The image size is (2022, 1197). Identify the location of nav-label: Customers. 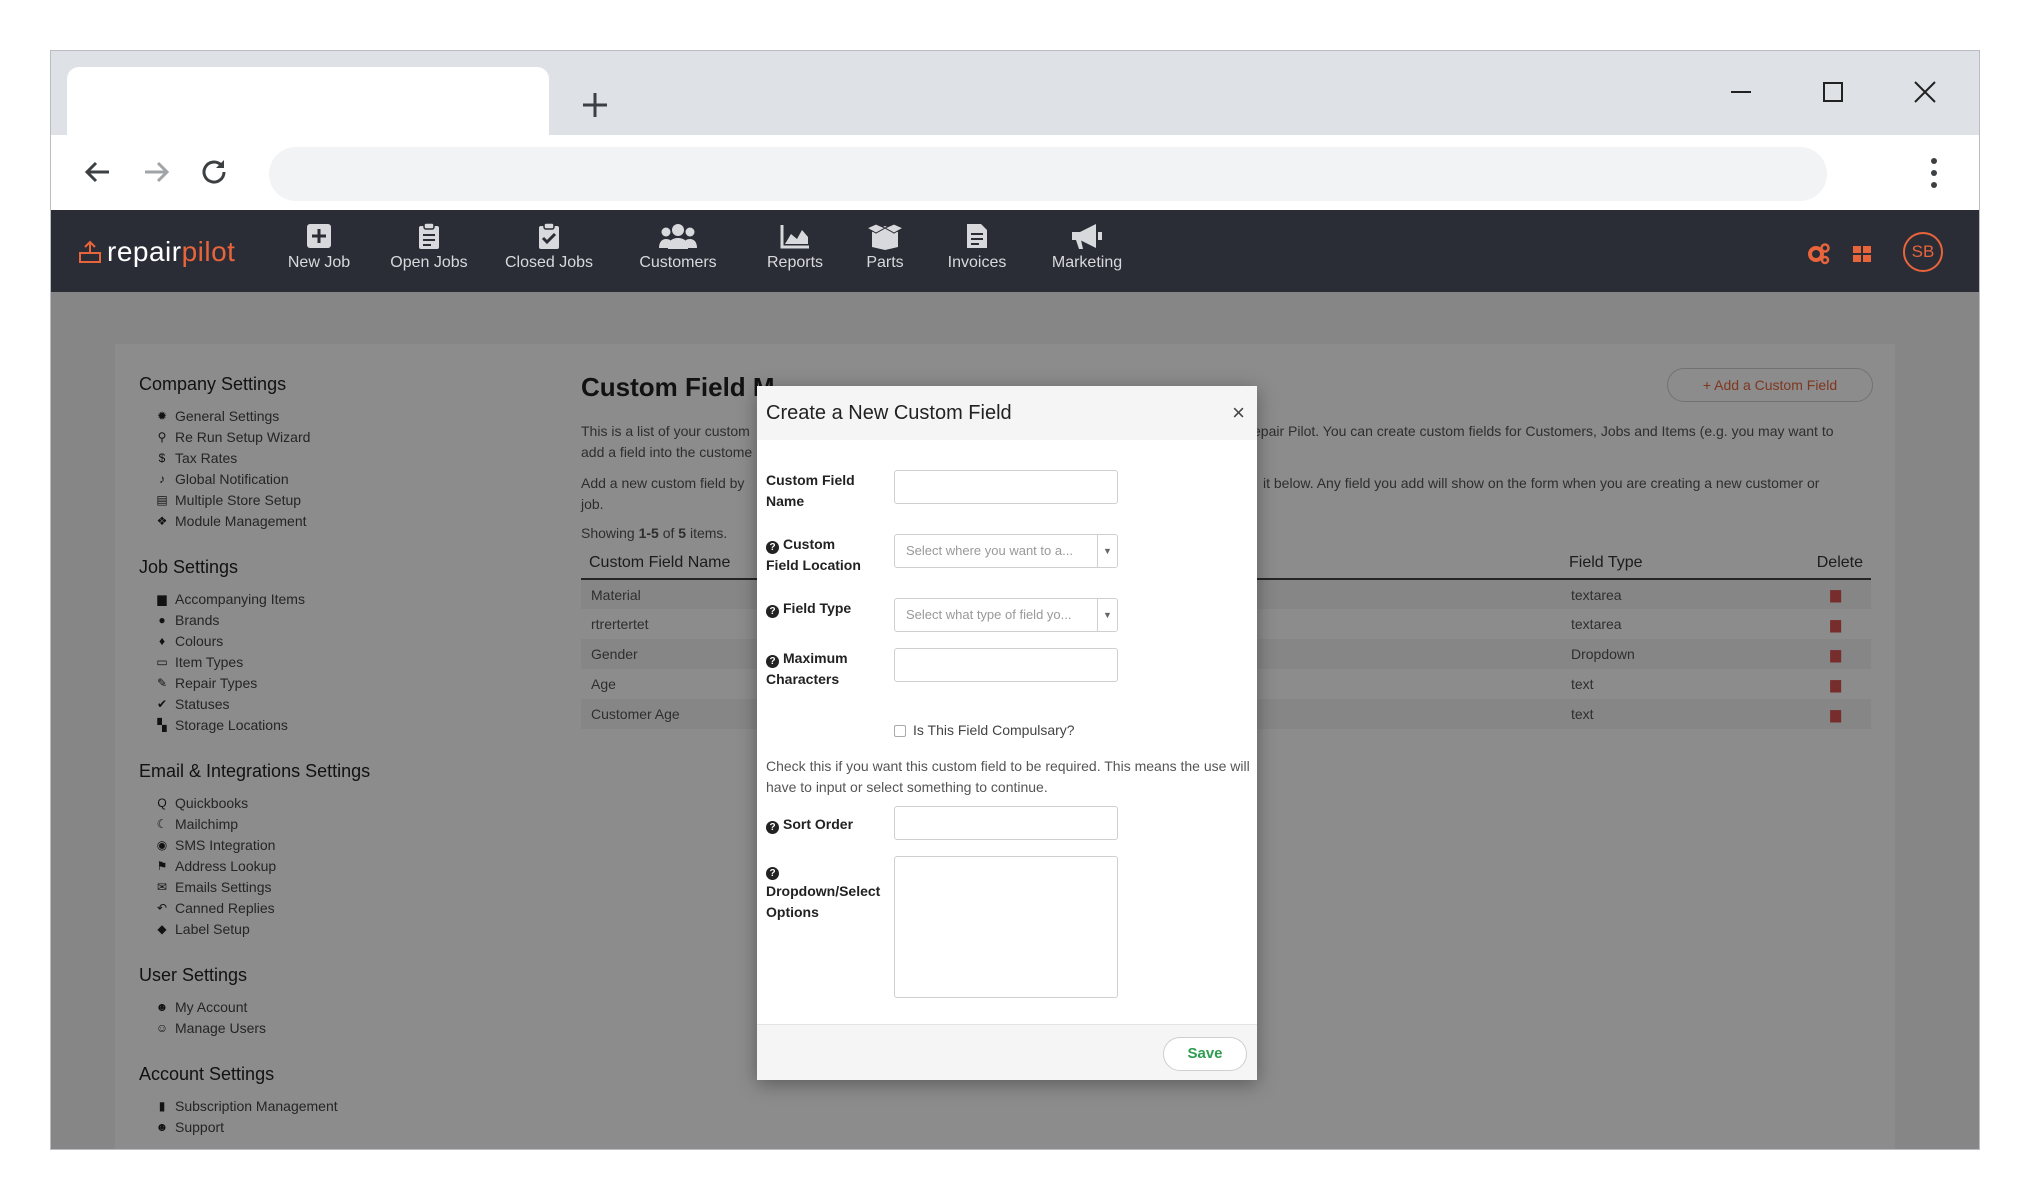
(678, 262).